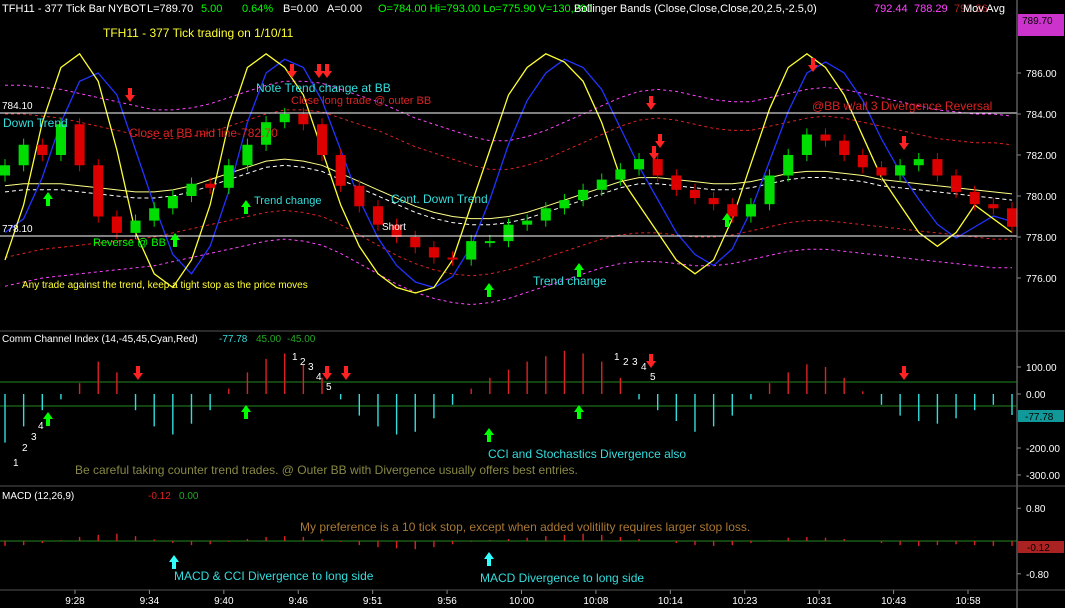 The image size is (1065, 608). I want to click on note-trend-change: Note Trend change at BB, so click(323, 88).